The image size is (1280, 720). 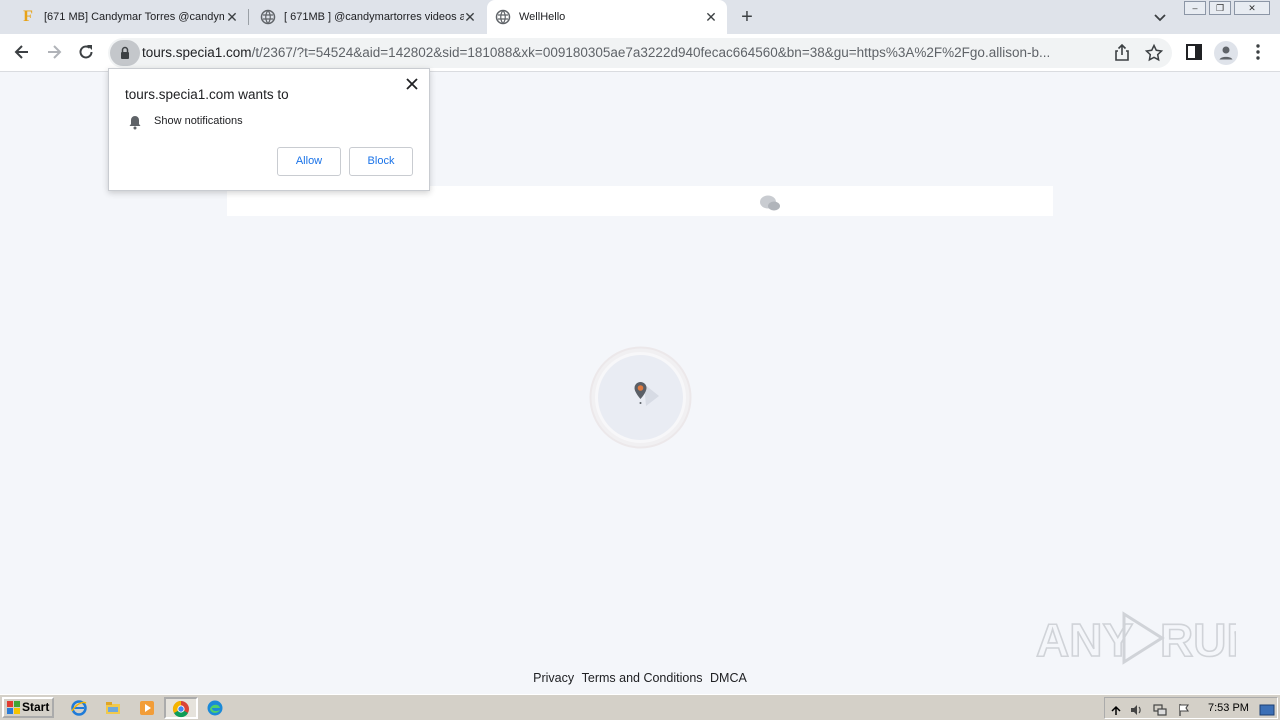 What do you see at coordinates (1220, 8) in the screenshot?
I see `restore-button: ❐` at bounding box center [1220, 8].